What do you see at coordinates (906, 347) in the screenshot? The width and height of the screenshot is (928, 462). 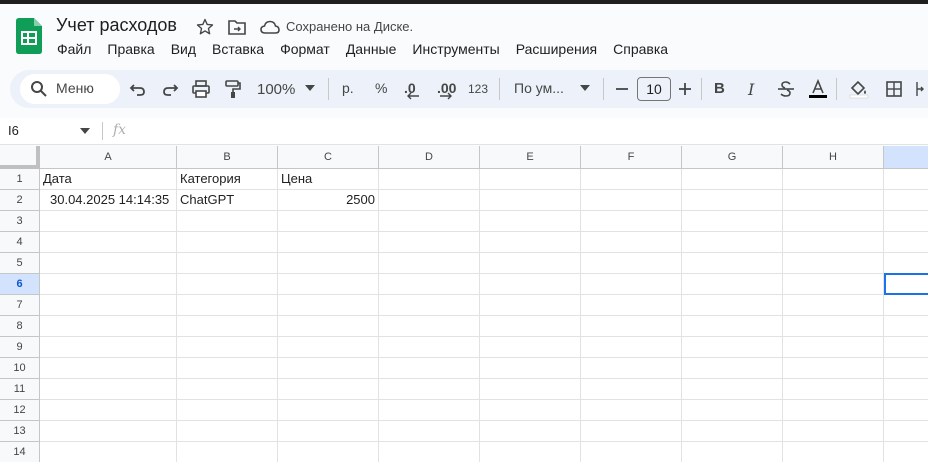 I see `cell-i9` at bounding box center [906, 347].